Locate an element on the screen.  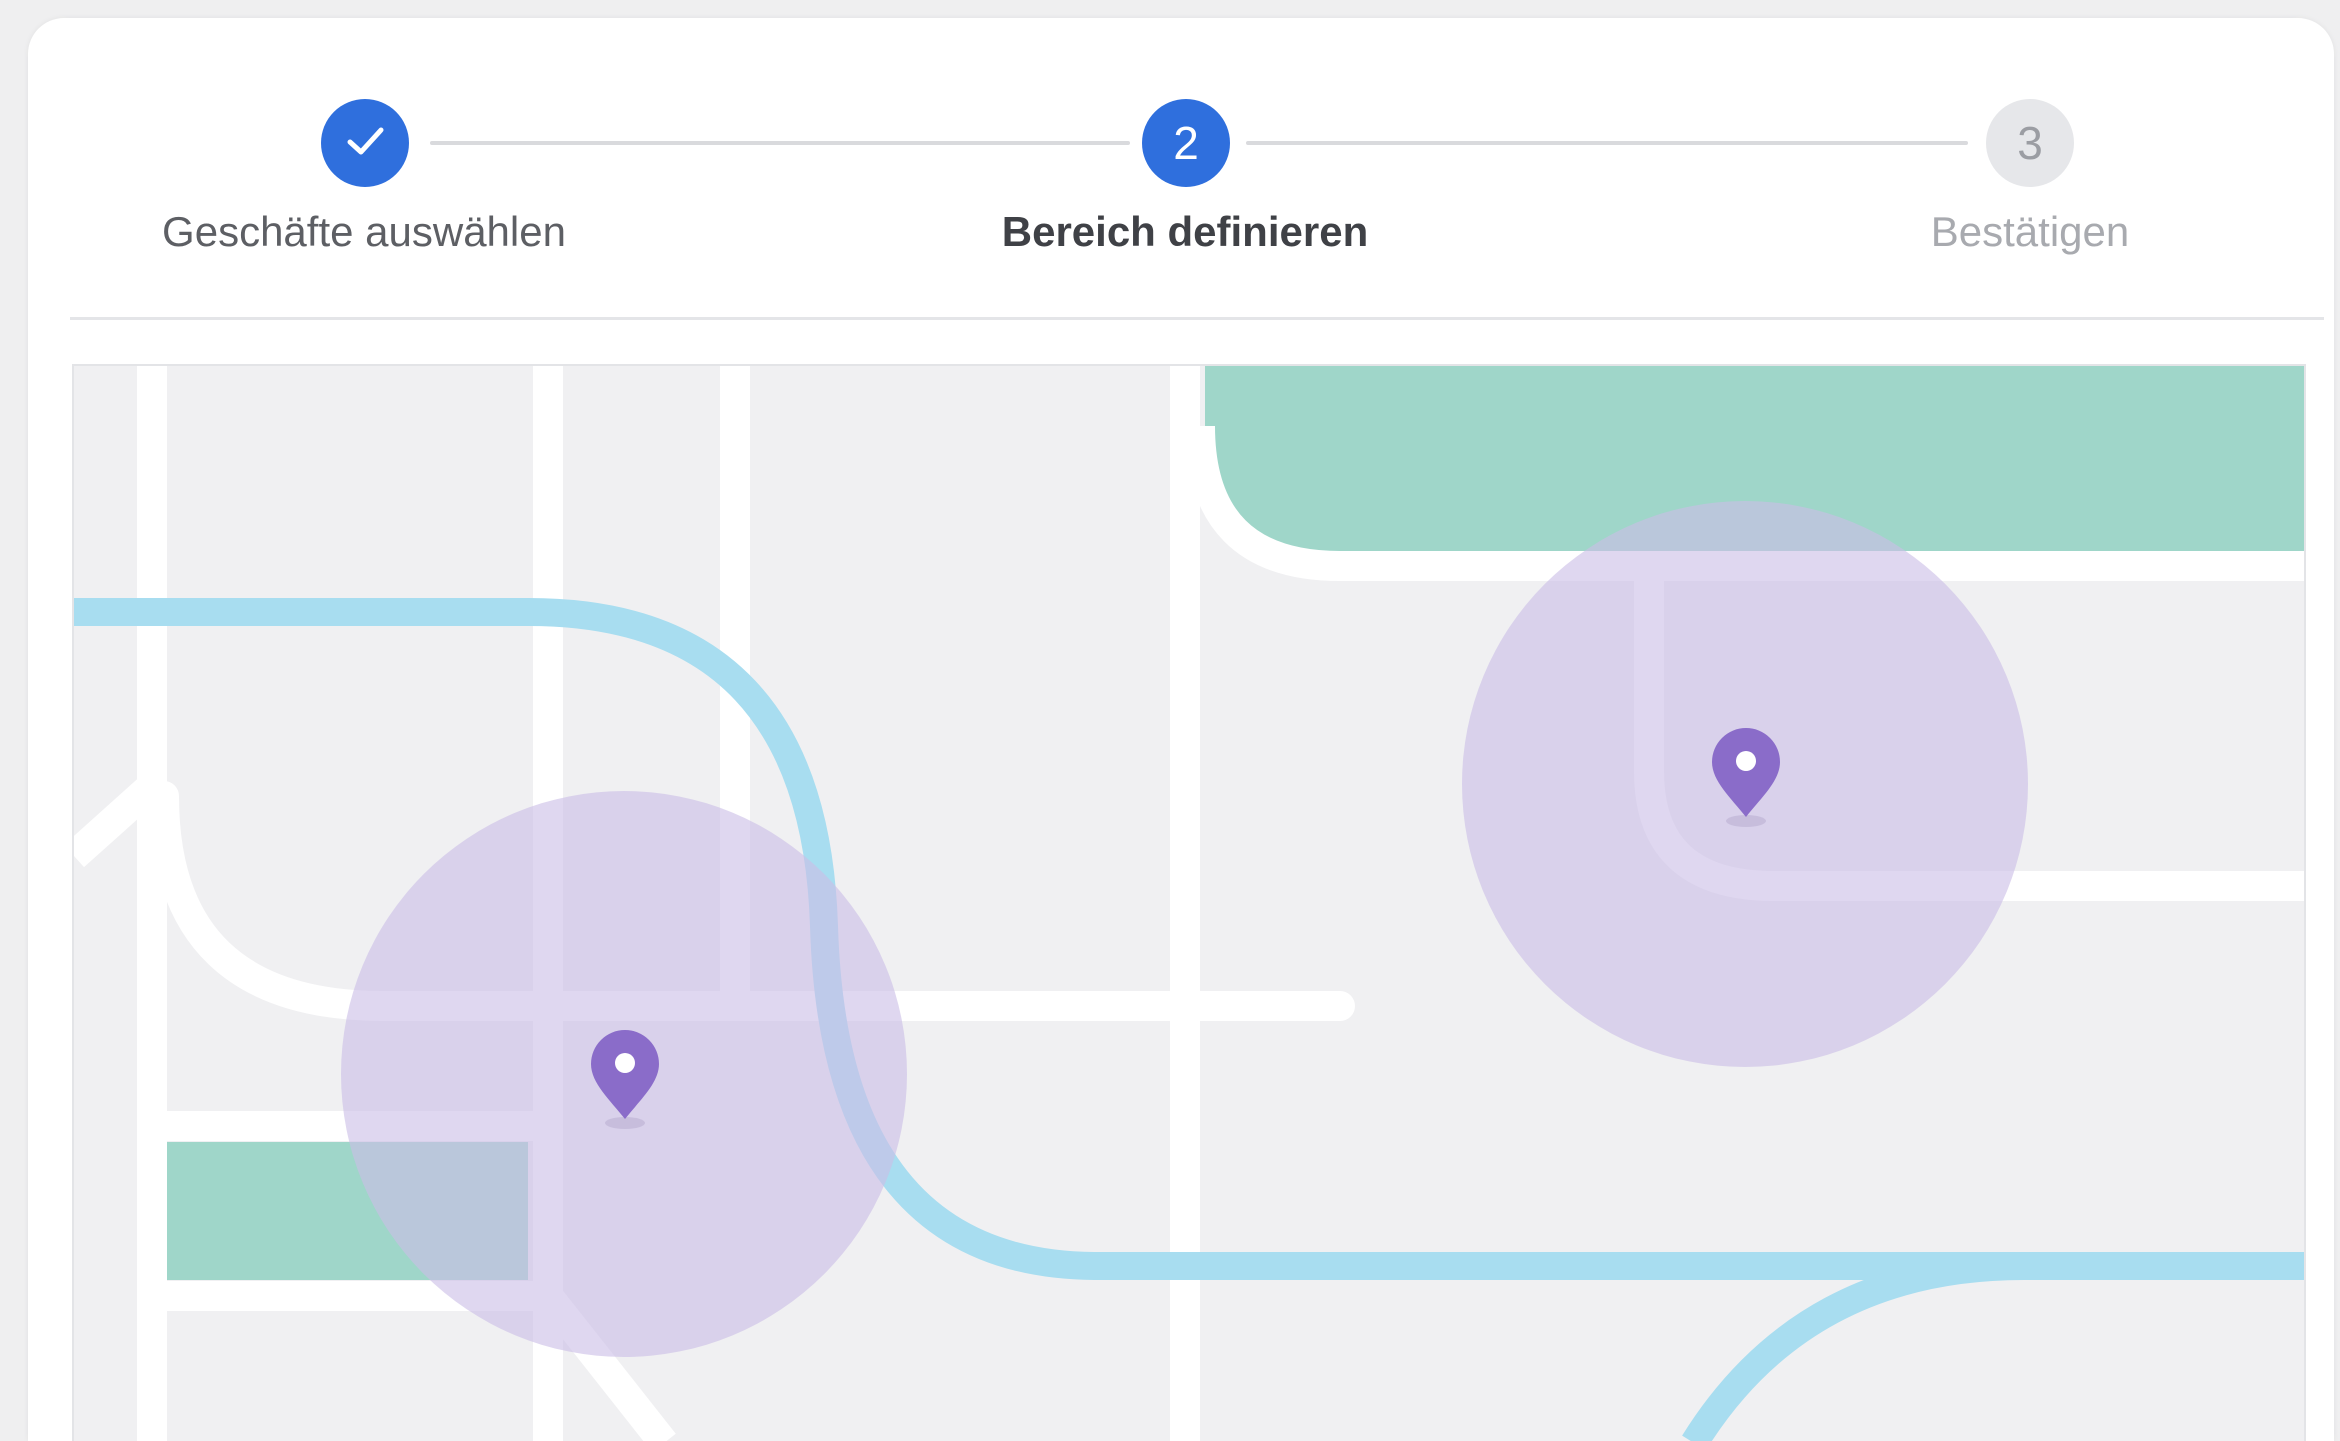
step-3-indicator: 3 is located at coordinates (2030, 143).